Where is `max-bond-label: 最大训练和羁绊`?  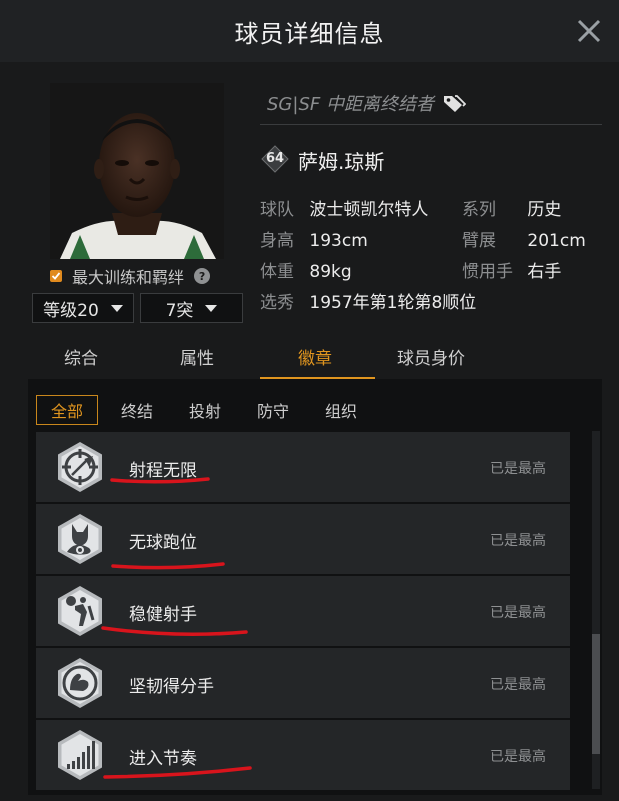
max-bond-label: 最大训练和羁绊 is located at coordinates (128, 277).